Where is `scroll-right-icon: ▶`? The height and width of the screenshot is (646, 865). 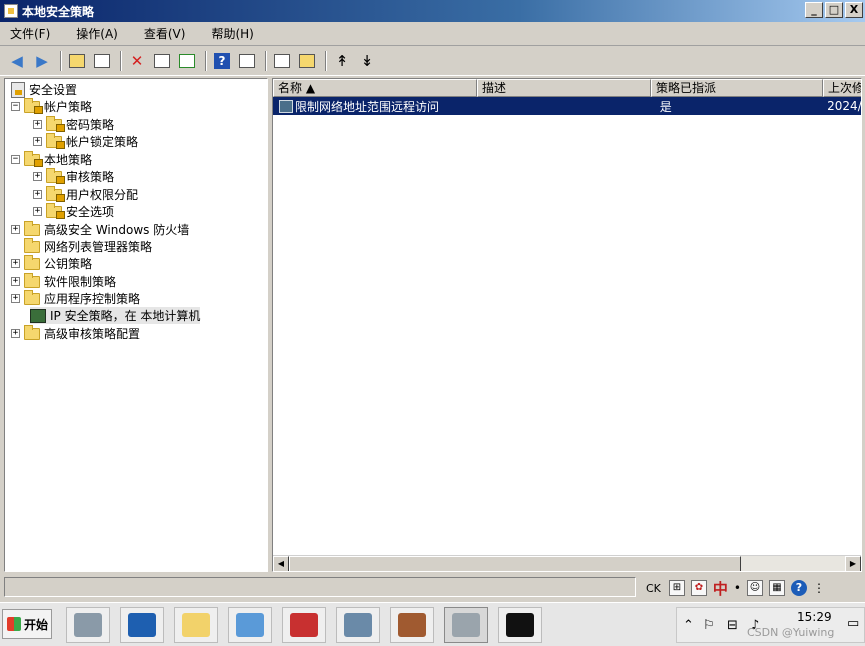 scroll-right-icon: ▶ is located at coordinates (853, 563).